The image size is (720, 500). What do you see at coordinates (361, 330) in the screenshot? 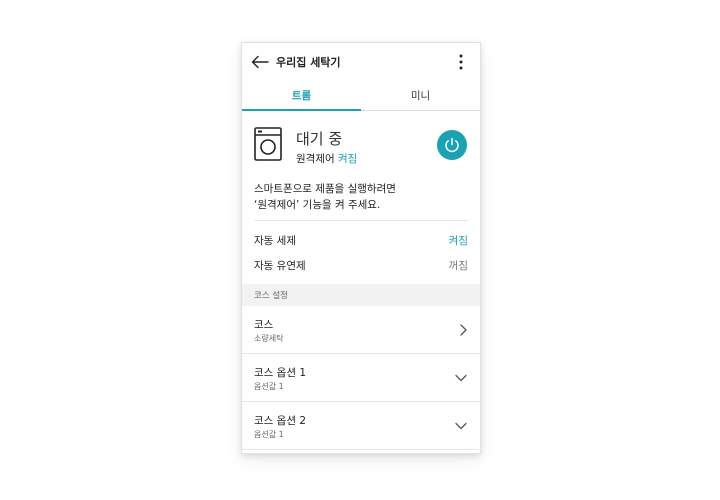
I see `list-item-course: 코스 소량세탁` at bounding box center [361, 330].